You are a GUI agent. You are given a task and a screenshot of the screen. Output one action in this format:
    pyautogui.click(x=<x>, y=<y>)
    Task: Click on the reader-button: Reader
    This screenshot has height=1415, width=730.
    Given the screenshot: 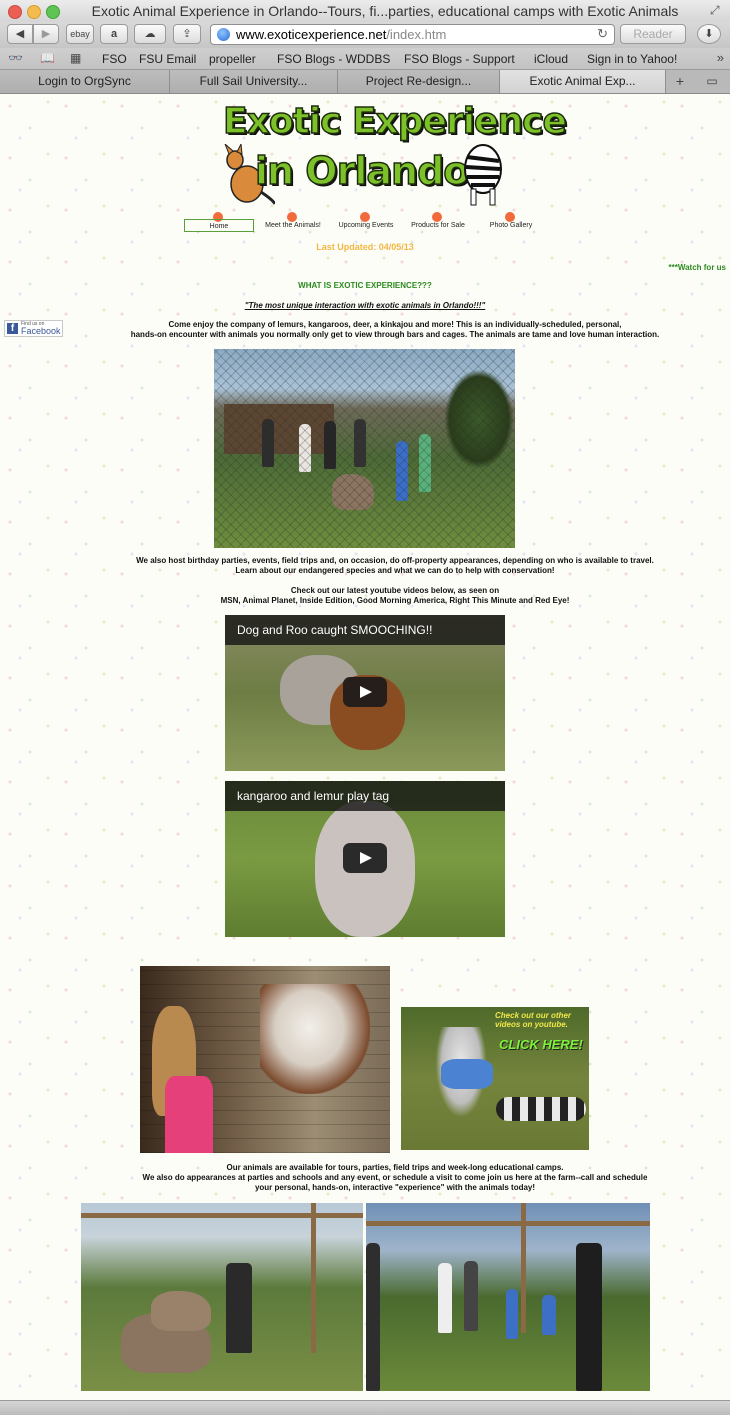 What is the action you would take?
    pyautogui.click(x=653, y=34)
    